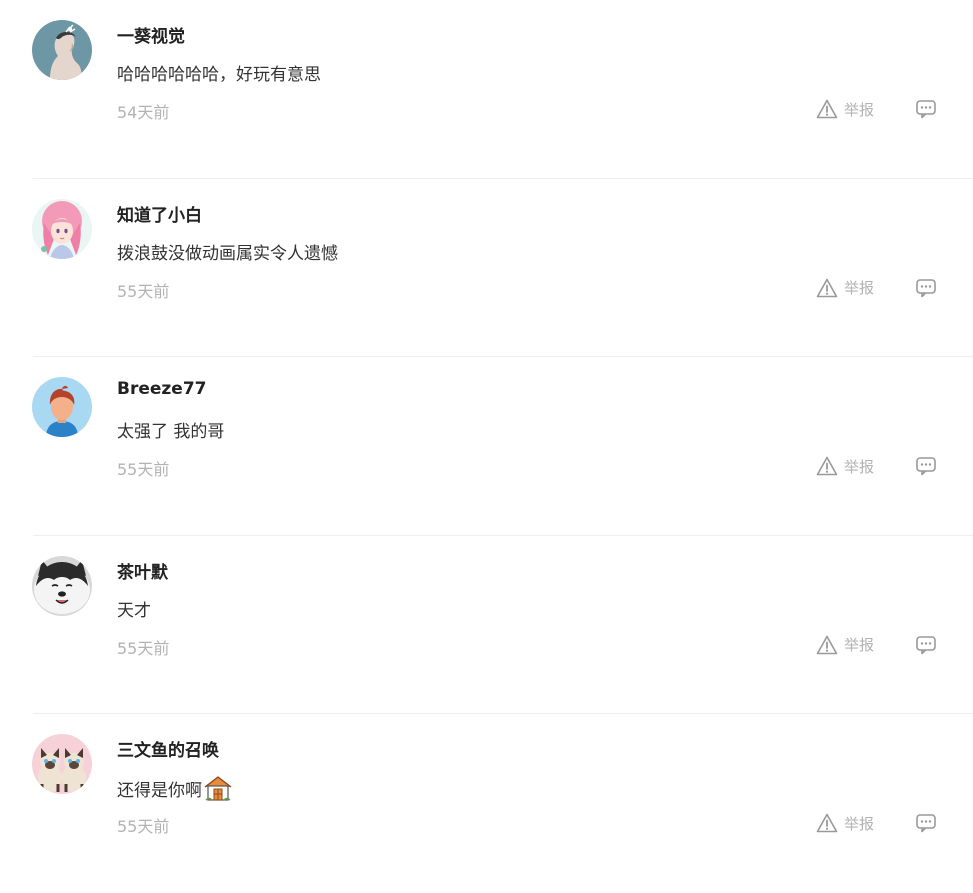 The image size is (973, 893). What do you see at coordinates (143, 112) in the screenshot?
I see `comment-timestamp: 54天前` at bounding box center [143, 112].